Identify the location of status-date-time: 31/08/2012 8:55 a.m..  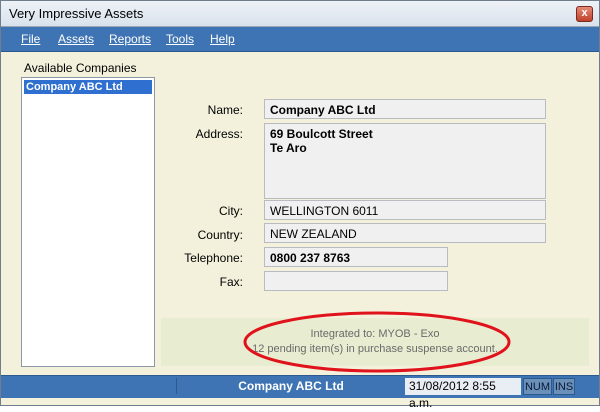
(463, 394).